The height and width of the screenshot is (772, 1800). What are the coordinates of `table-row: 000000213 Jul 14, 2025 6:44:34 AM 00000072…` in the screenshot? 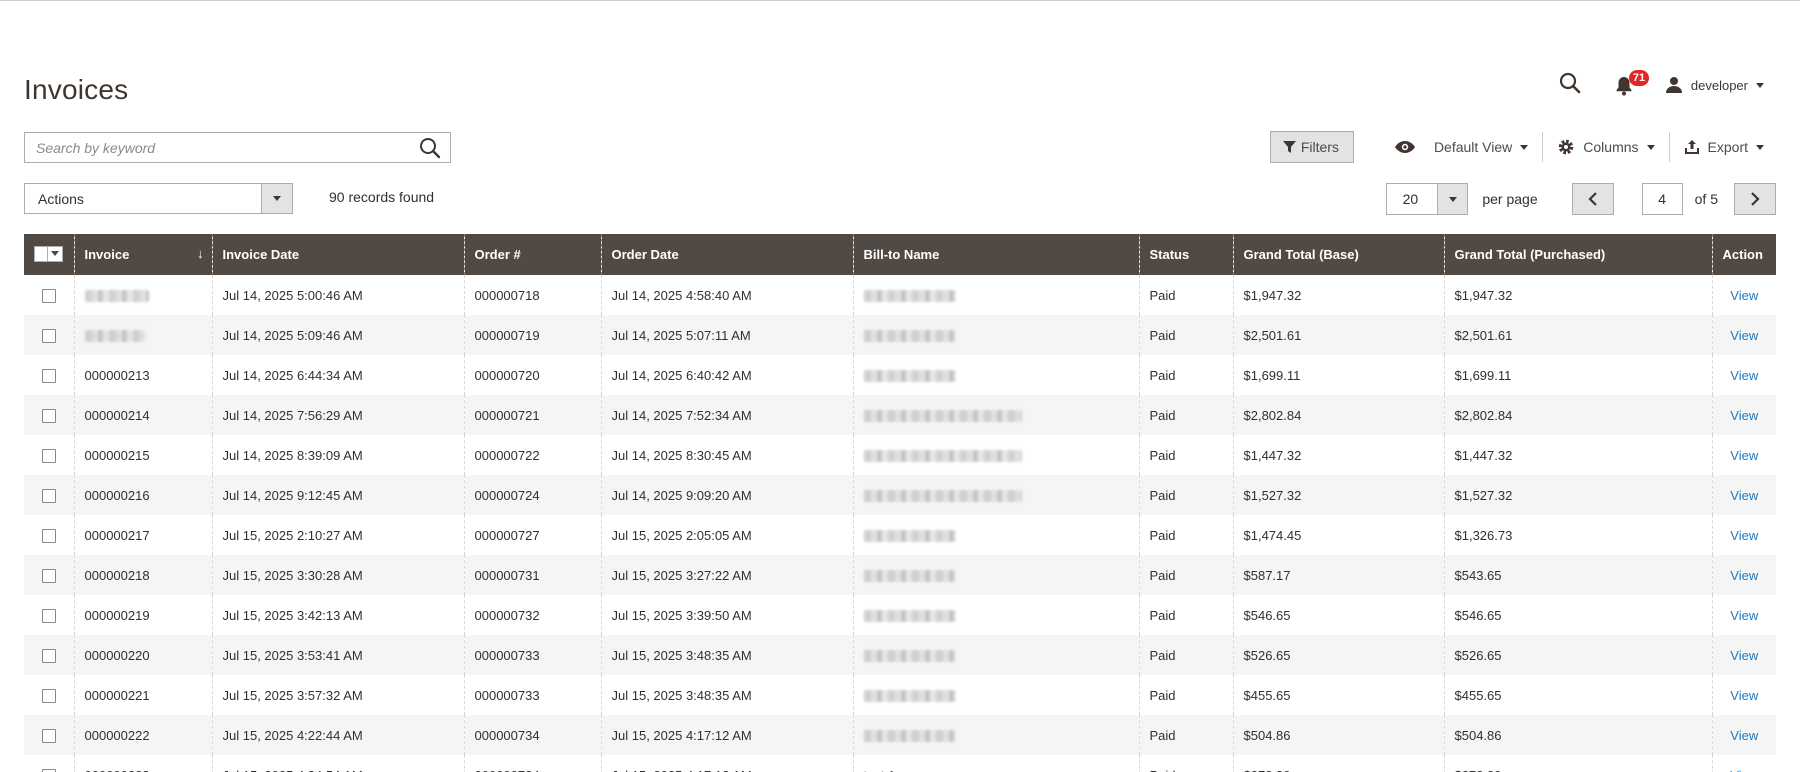 It's located at (900, 375).